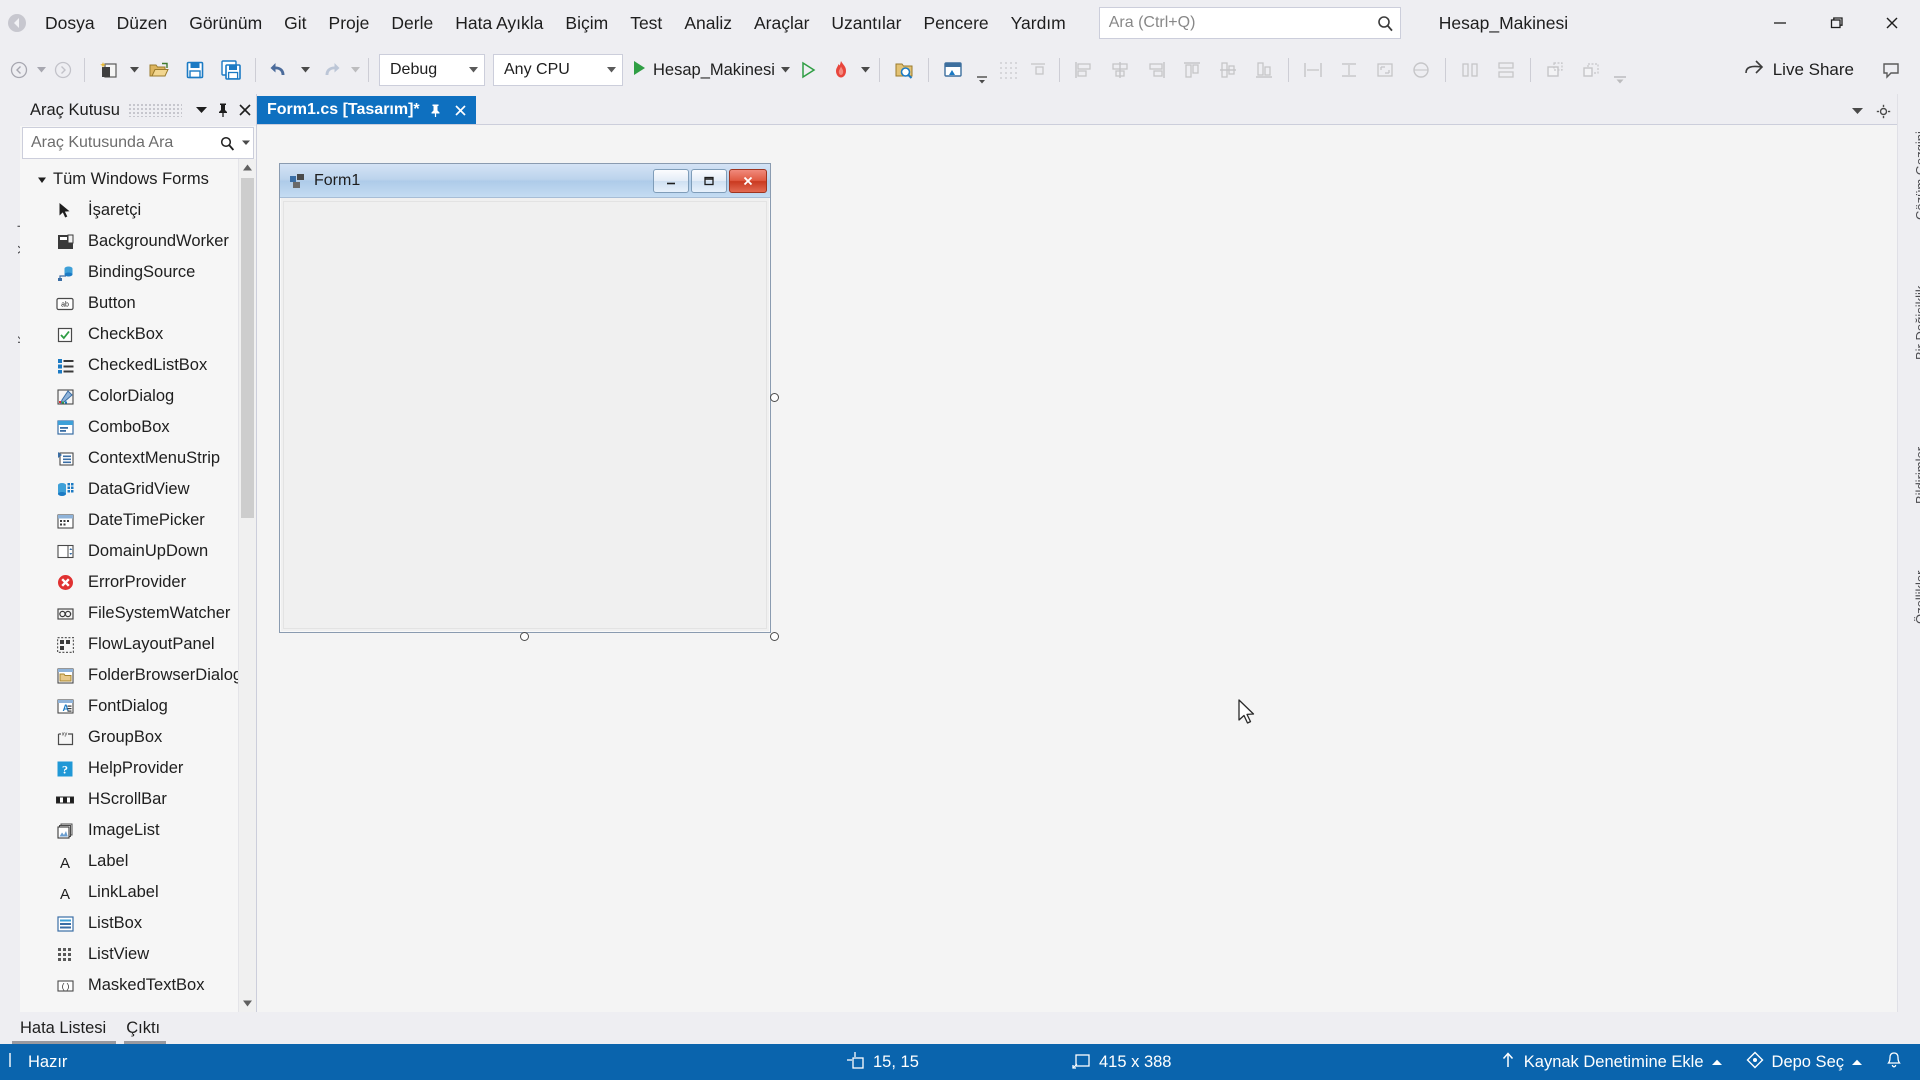 The image size is (1920, 1080). Describe the element at coordinates (129, 861) in the screenshot. I see `toolbox-item: A Label` at that location.